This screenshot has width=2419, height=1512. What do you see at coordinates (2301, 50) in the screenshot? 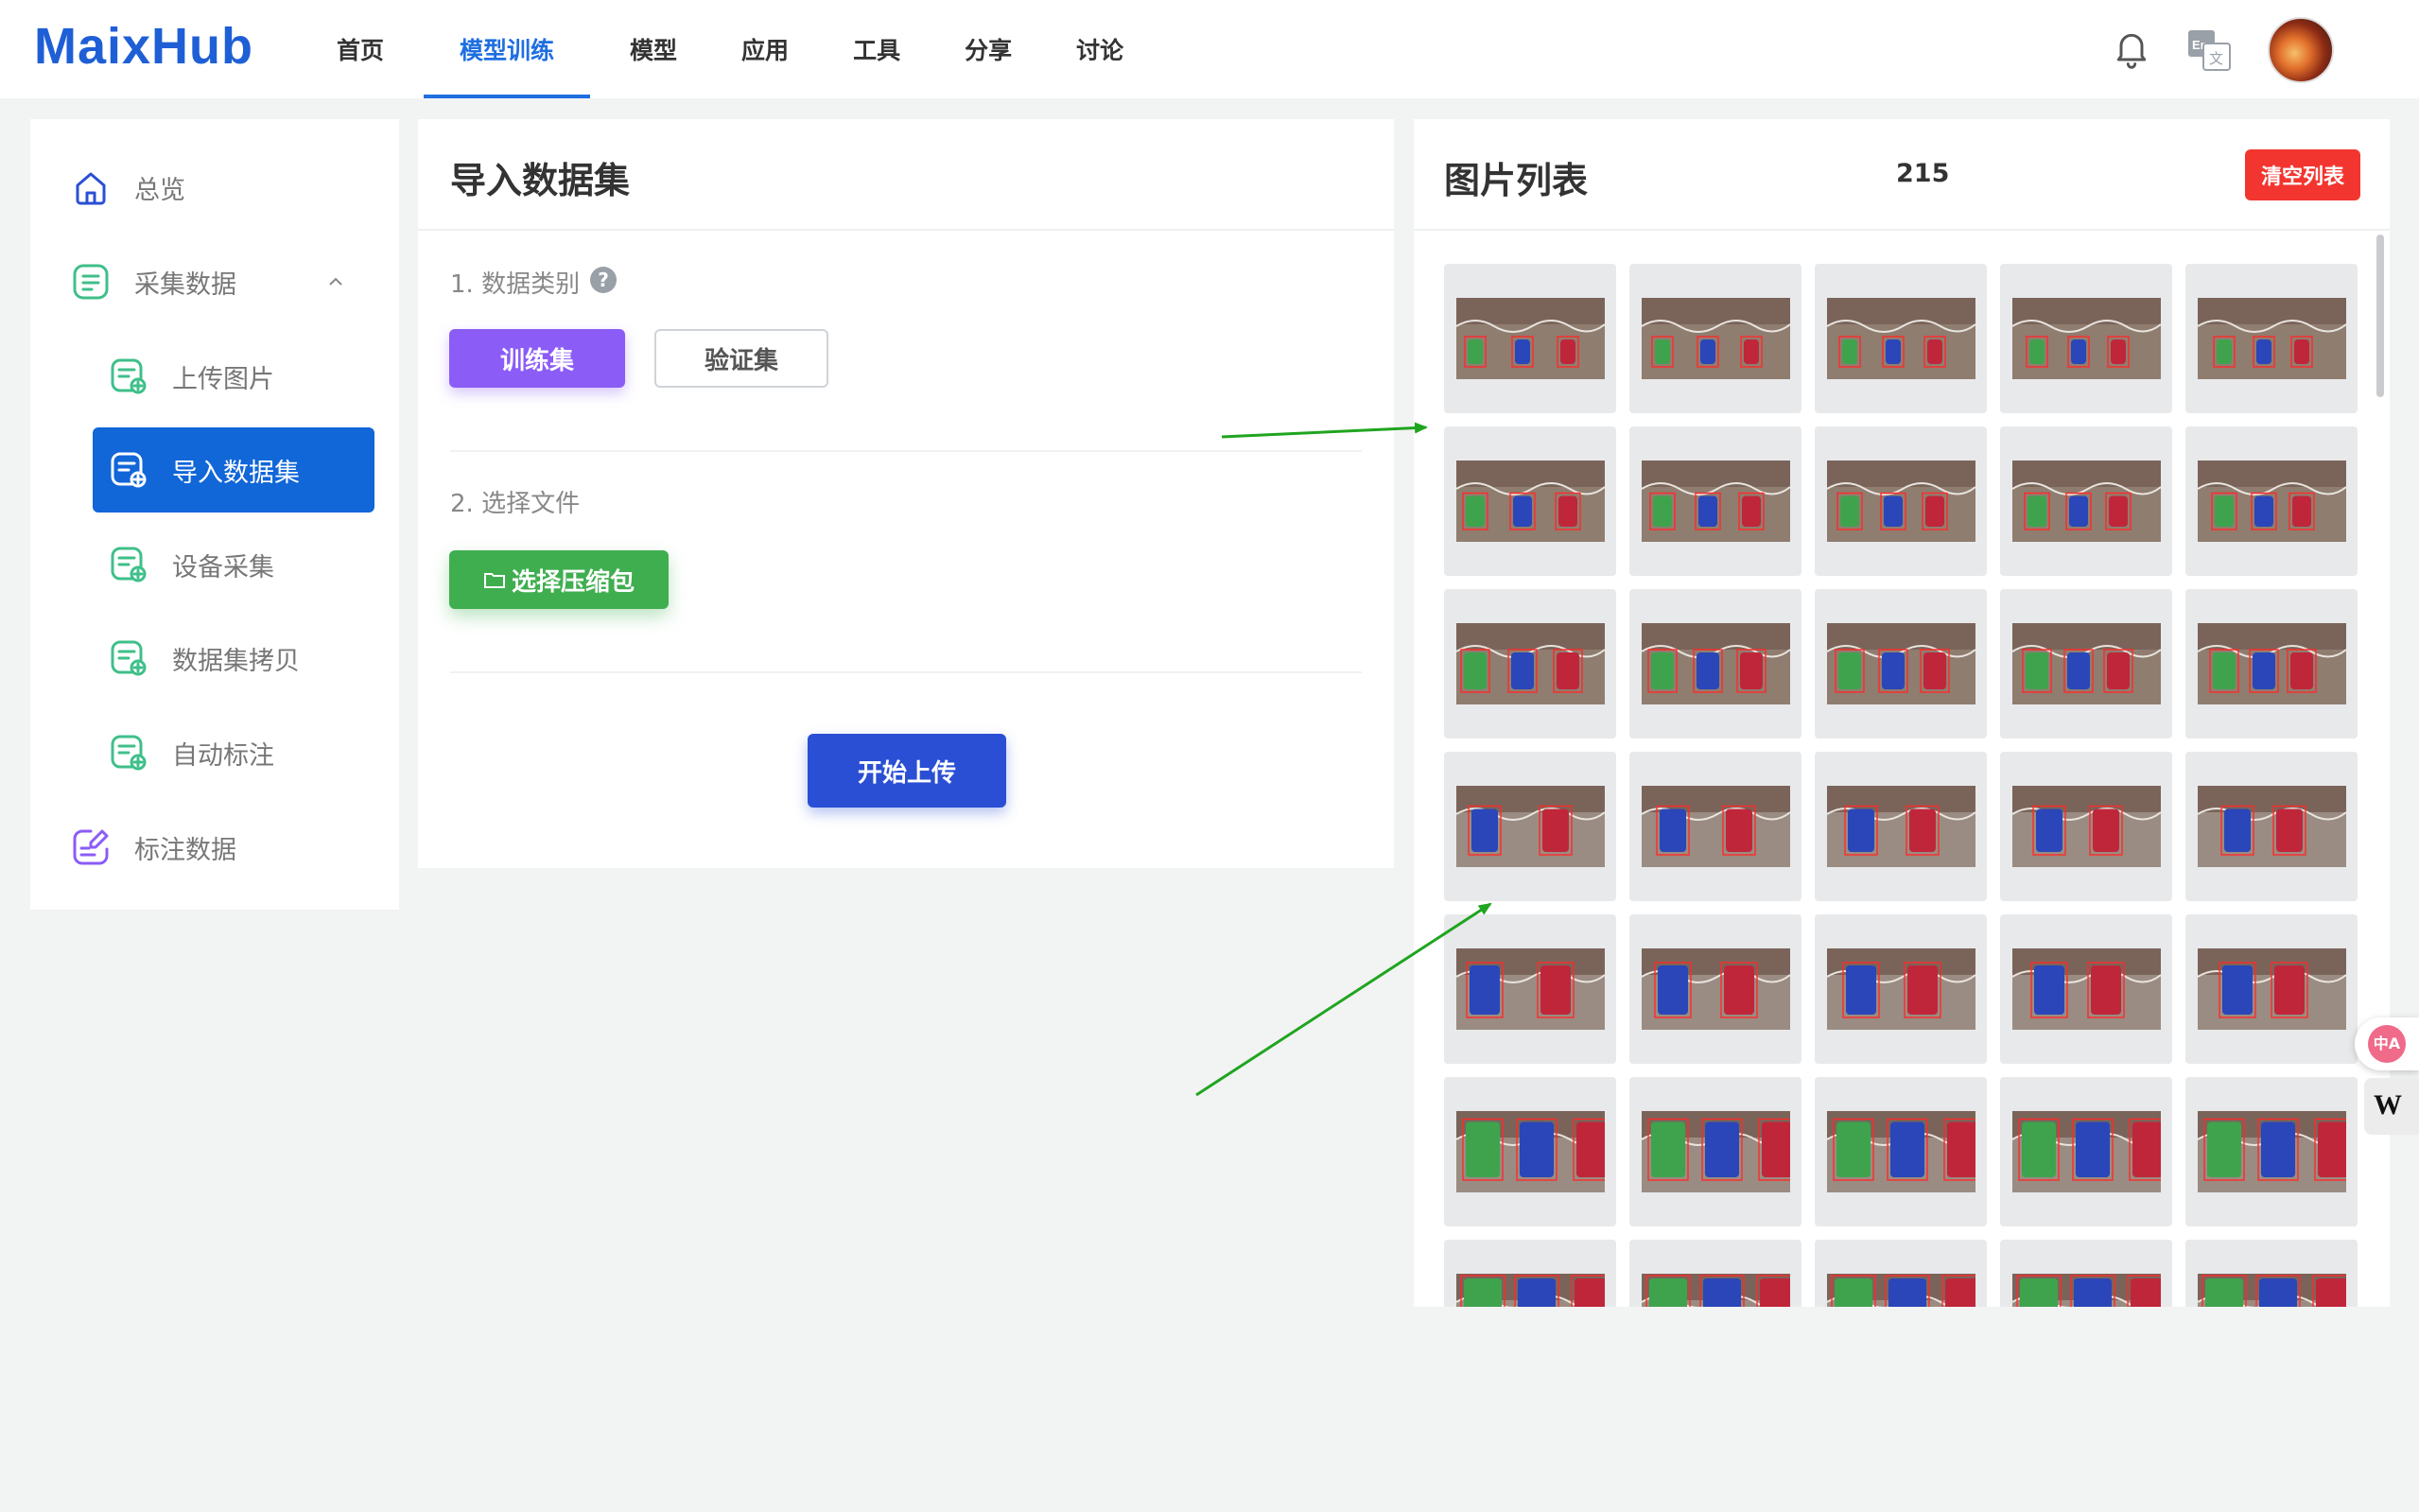
I see `user-avatar` at bounding box center [2301, 50].